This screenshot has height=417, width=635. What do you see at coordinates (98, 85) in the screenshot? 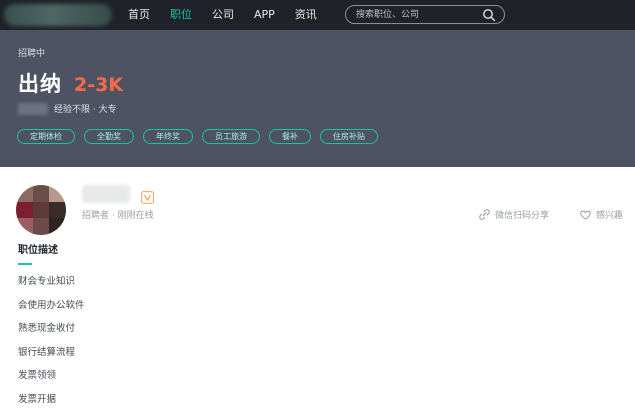
I see `job-salary: 2-3K` at bounding box center [98, 85].